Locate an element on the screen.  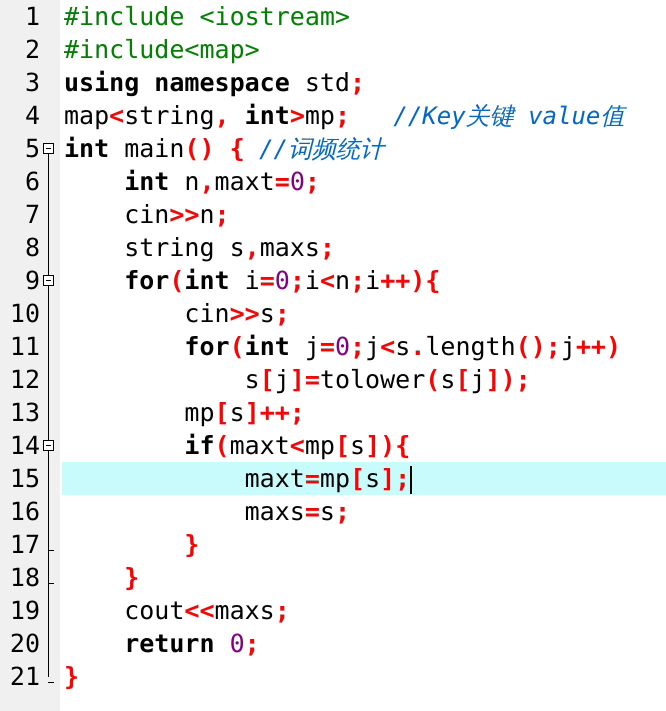
line-number: 9 is located at coordinates (32, 281).